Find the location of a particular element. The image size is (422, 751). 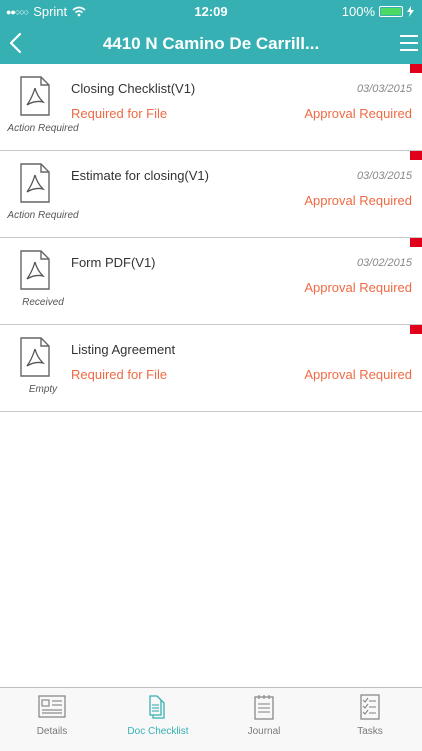

tab-label: Journal is located at coordinates (264, 731).